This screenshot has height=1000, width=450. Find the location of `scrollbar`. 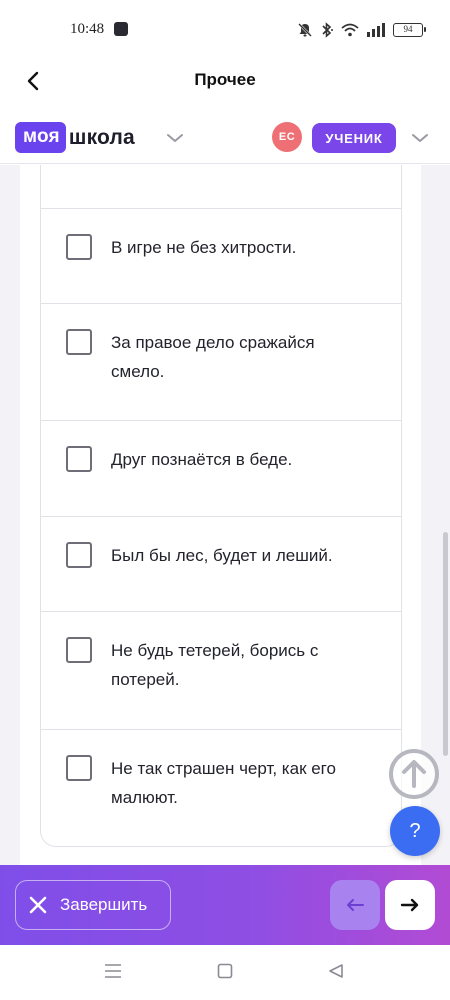

scrollbar is located at coordinates (445, 644).